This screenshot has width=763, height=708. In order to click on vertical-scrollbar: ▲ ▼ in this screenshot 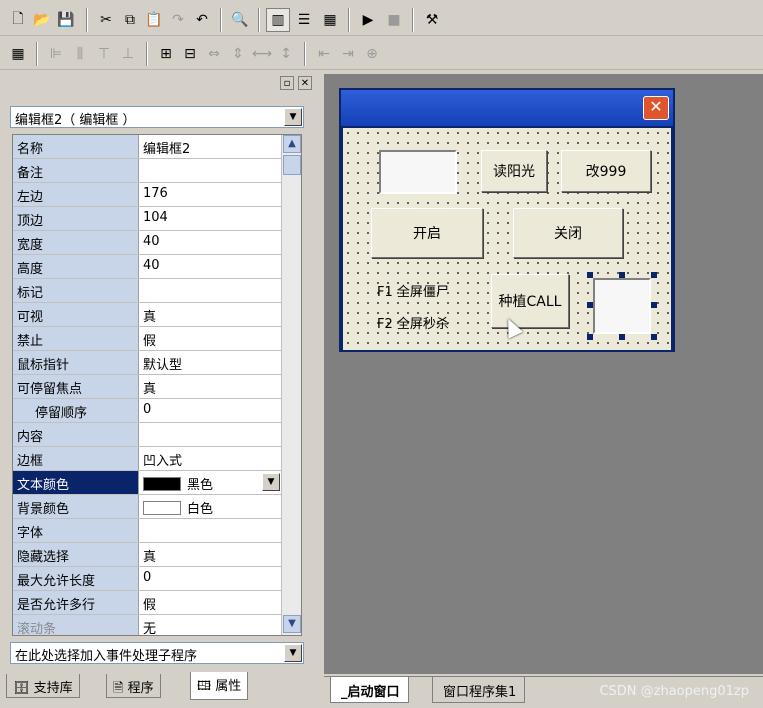, I will do `click(291, 385)`.